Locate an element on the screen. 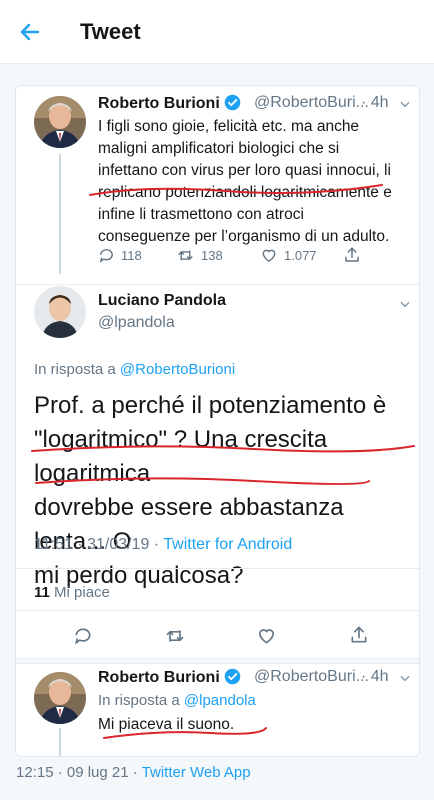  likes-summary: 11 Mi piace is located at coordinates (72, 592).